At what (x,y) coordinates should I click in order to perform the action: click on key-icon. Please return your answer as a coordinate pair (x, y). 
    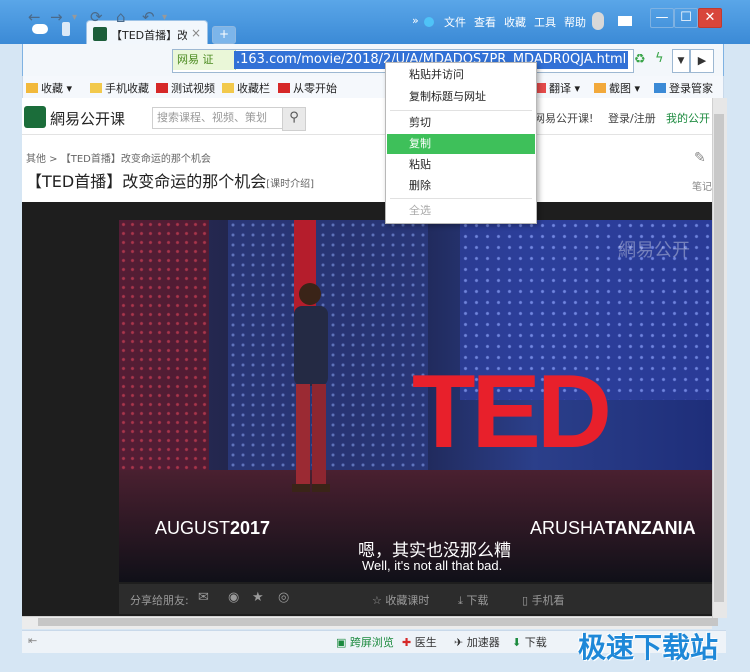
    Looking at the image, I should click on (660, 88).